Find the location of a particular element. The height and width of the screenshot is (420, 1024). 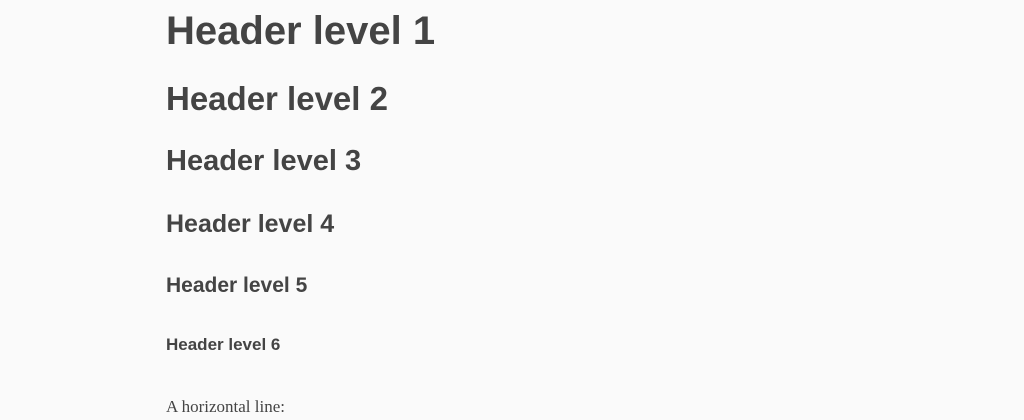

header-level-6: Header level 6 is located at coordinates (223, 344).